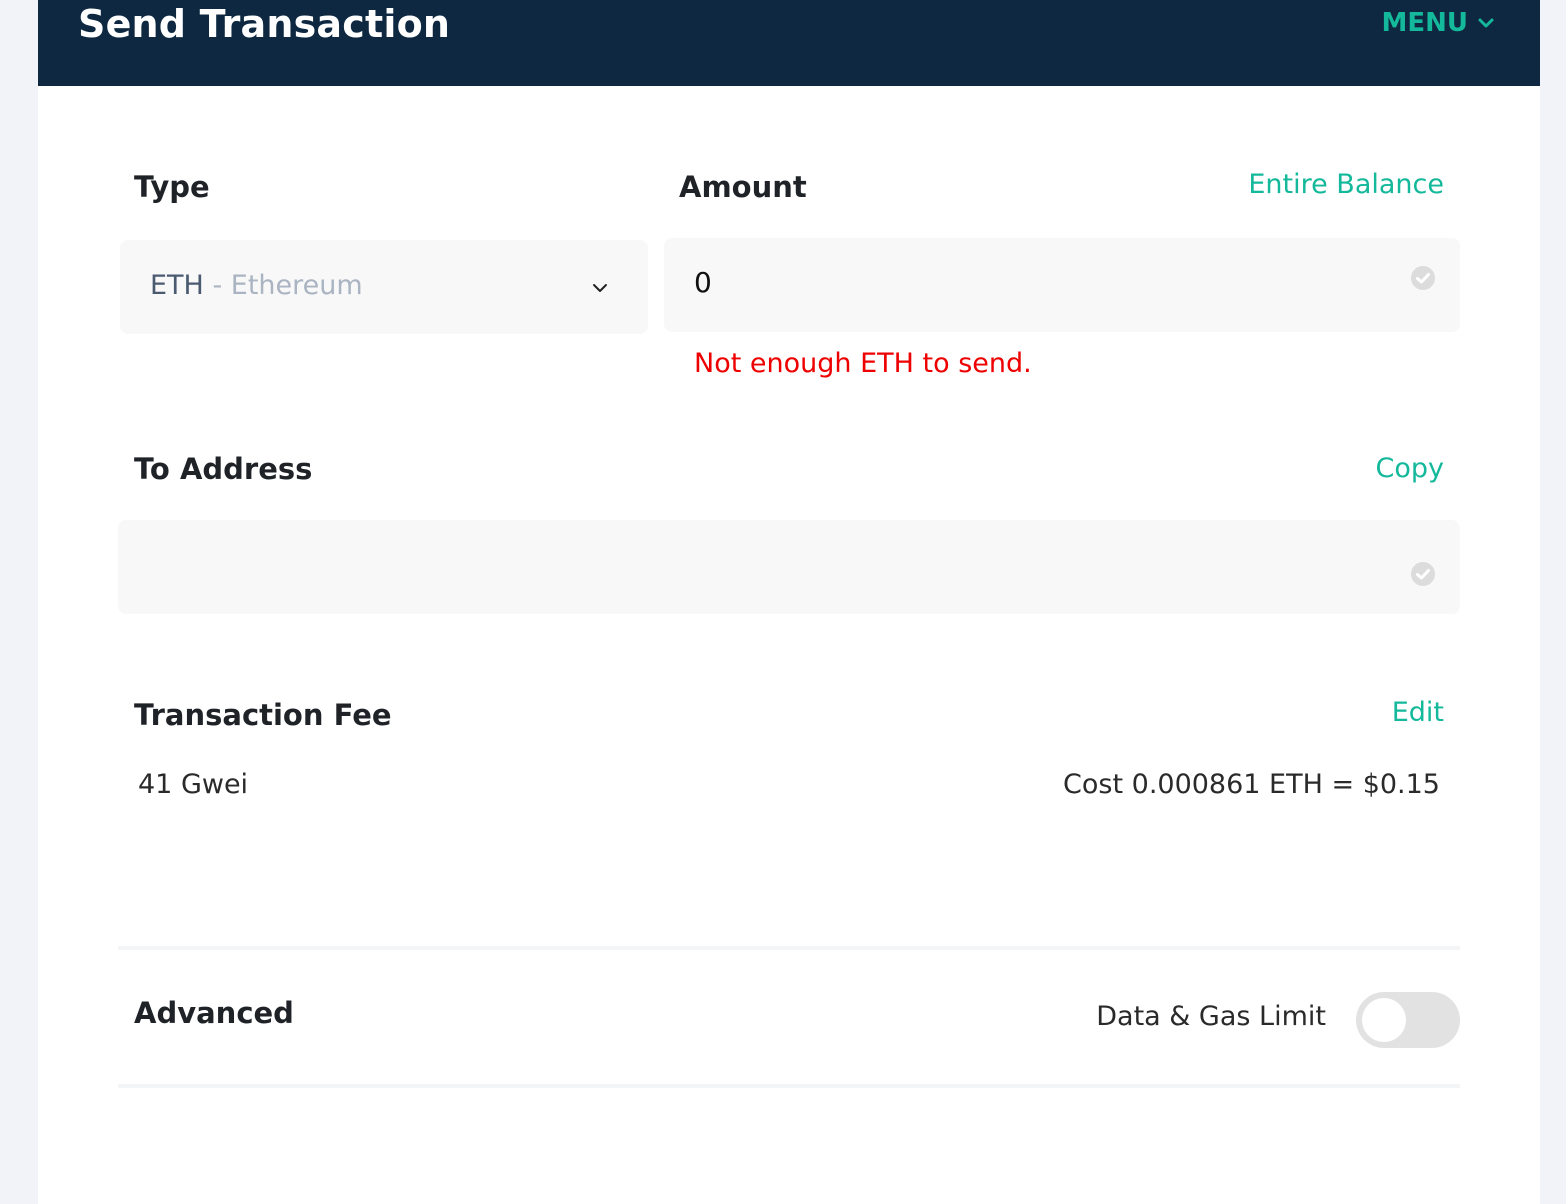 This screenshot has height=1204, width=1566. What do you see at coordinates (384, 287) in the screenshot?
I see `currency-select: ETH - Ethereum` at bounding box center [384, 287].